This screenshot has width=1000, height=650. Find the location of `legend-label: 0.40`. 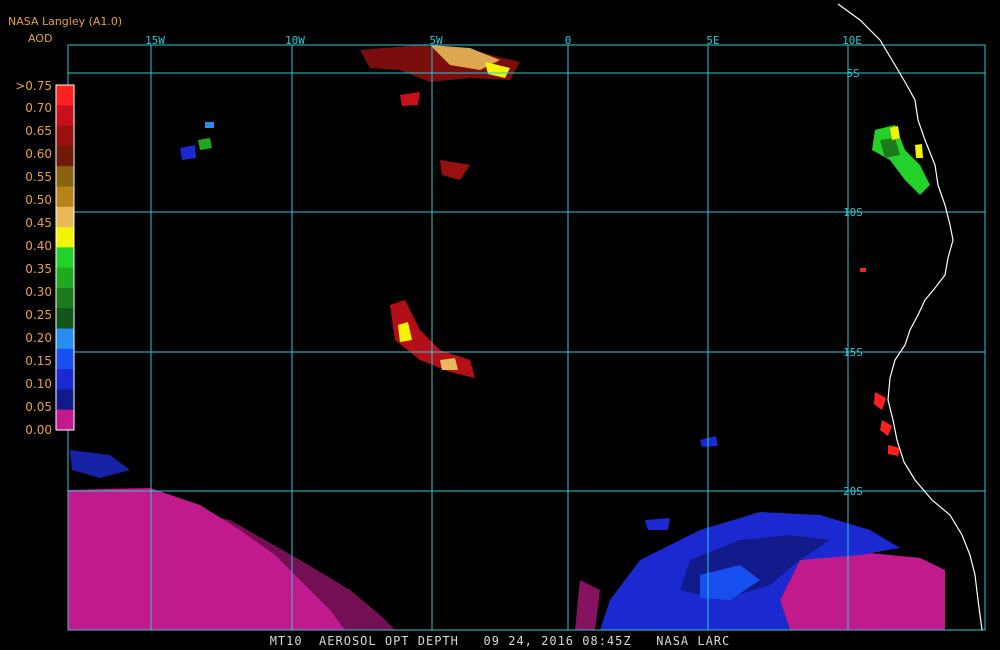

legend-label: 0.40 is located at coordinates (38, 246).